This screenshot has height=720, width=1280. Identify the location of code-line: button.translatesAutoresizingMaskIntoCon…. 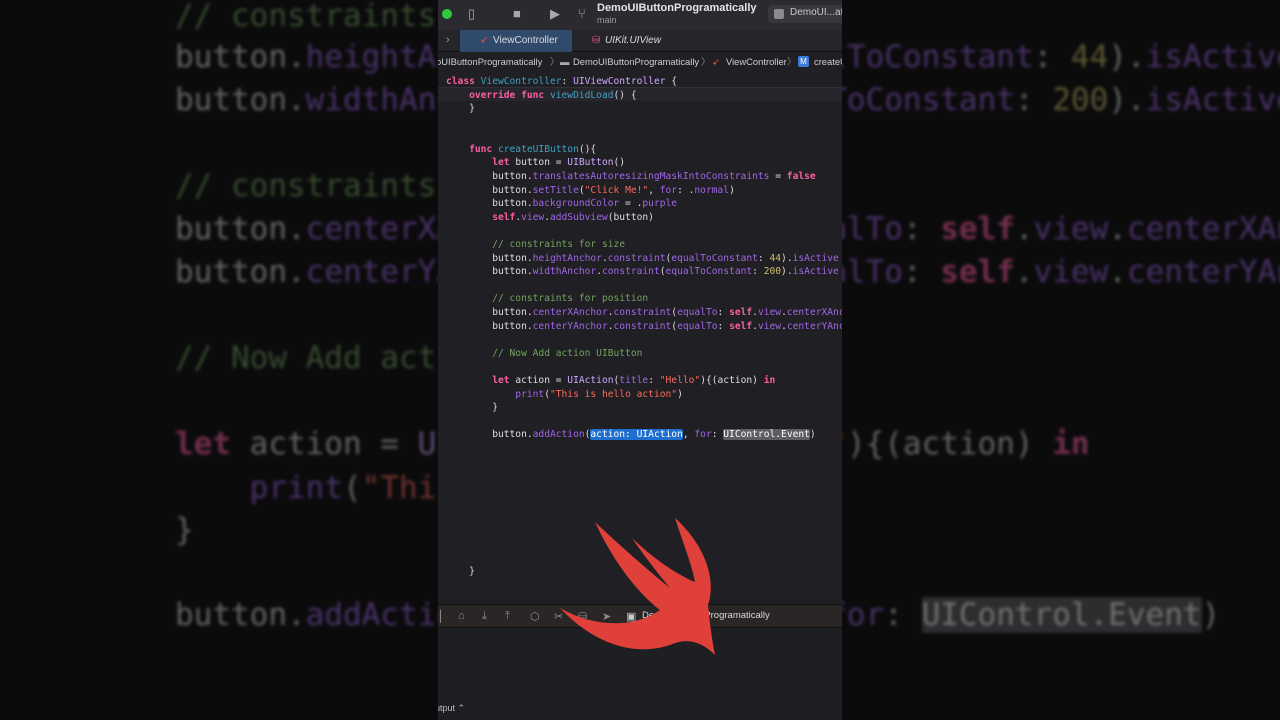
(630, 176).